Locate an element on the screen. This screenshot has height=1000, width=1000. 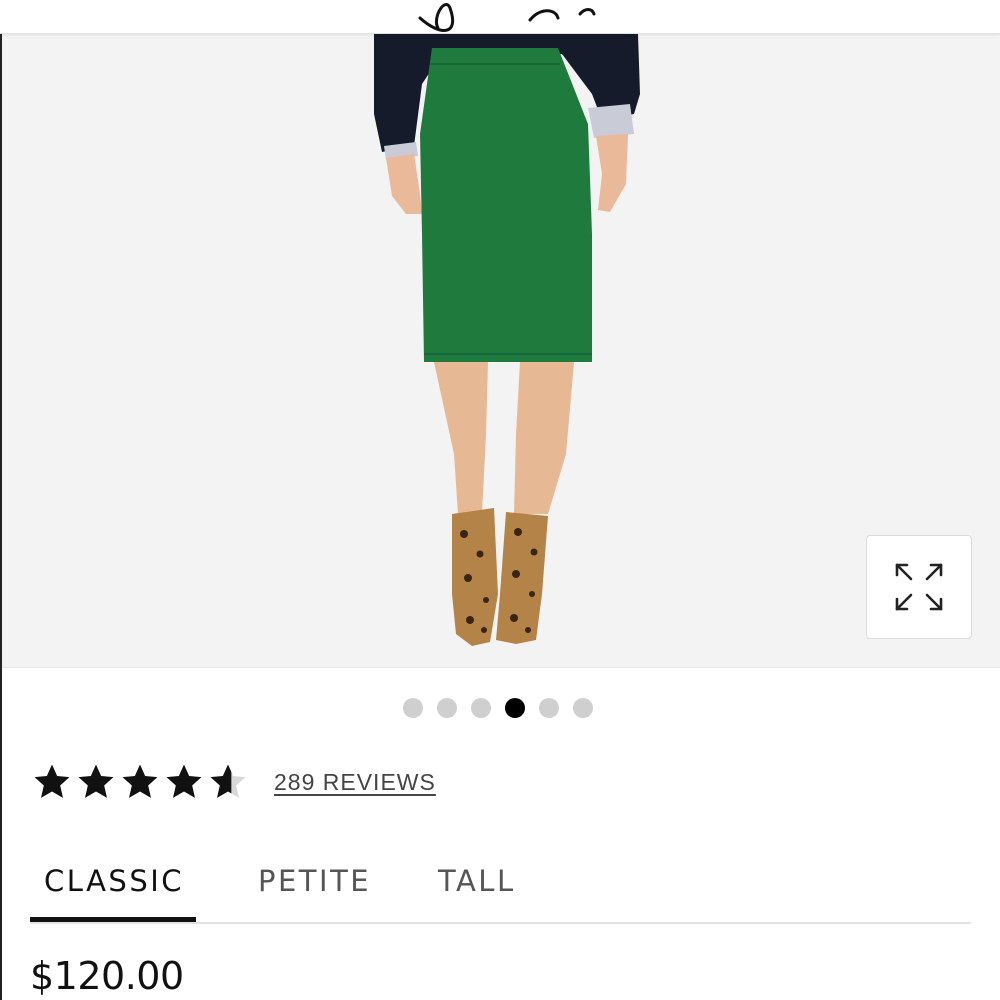
half-star-icon is located at coordinates (228, 781).